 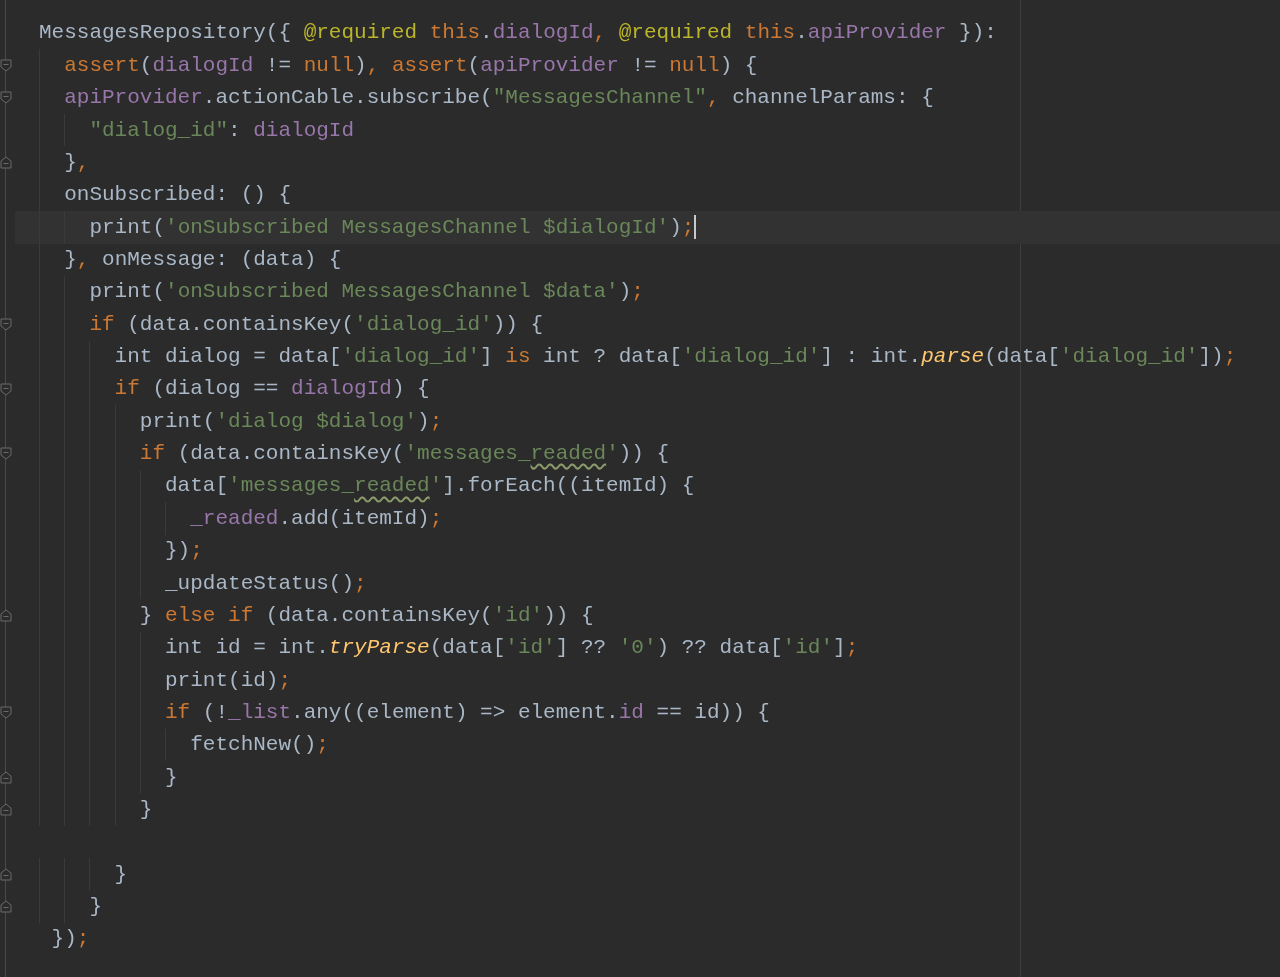 I want to click on code-line: print('dialog $dialog');, so click(x=290, y=421).